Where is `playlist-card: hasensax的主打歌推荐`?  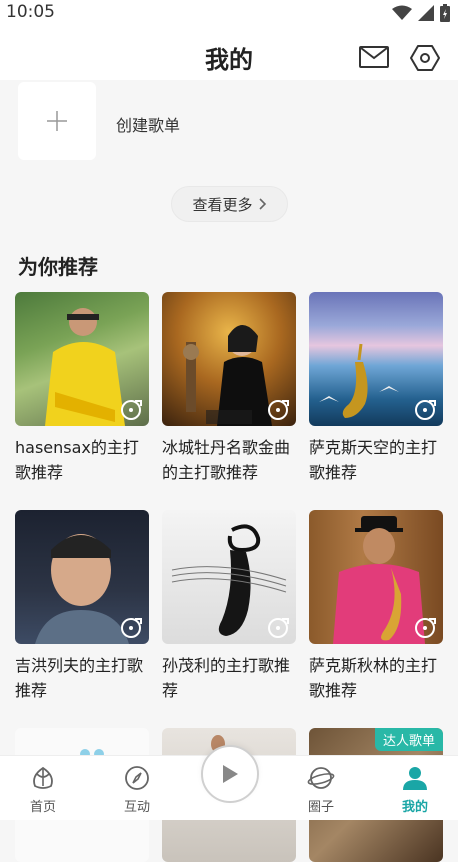 playlist-card: hasensax的主打歌推荐 is located at coordinates (82, 388).